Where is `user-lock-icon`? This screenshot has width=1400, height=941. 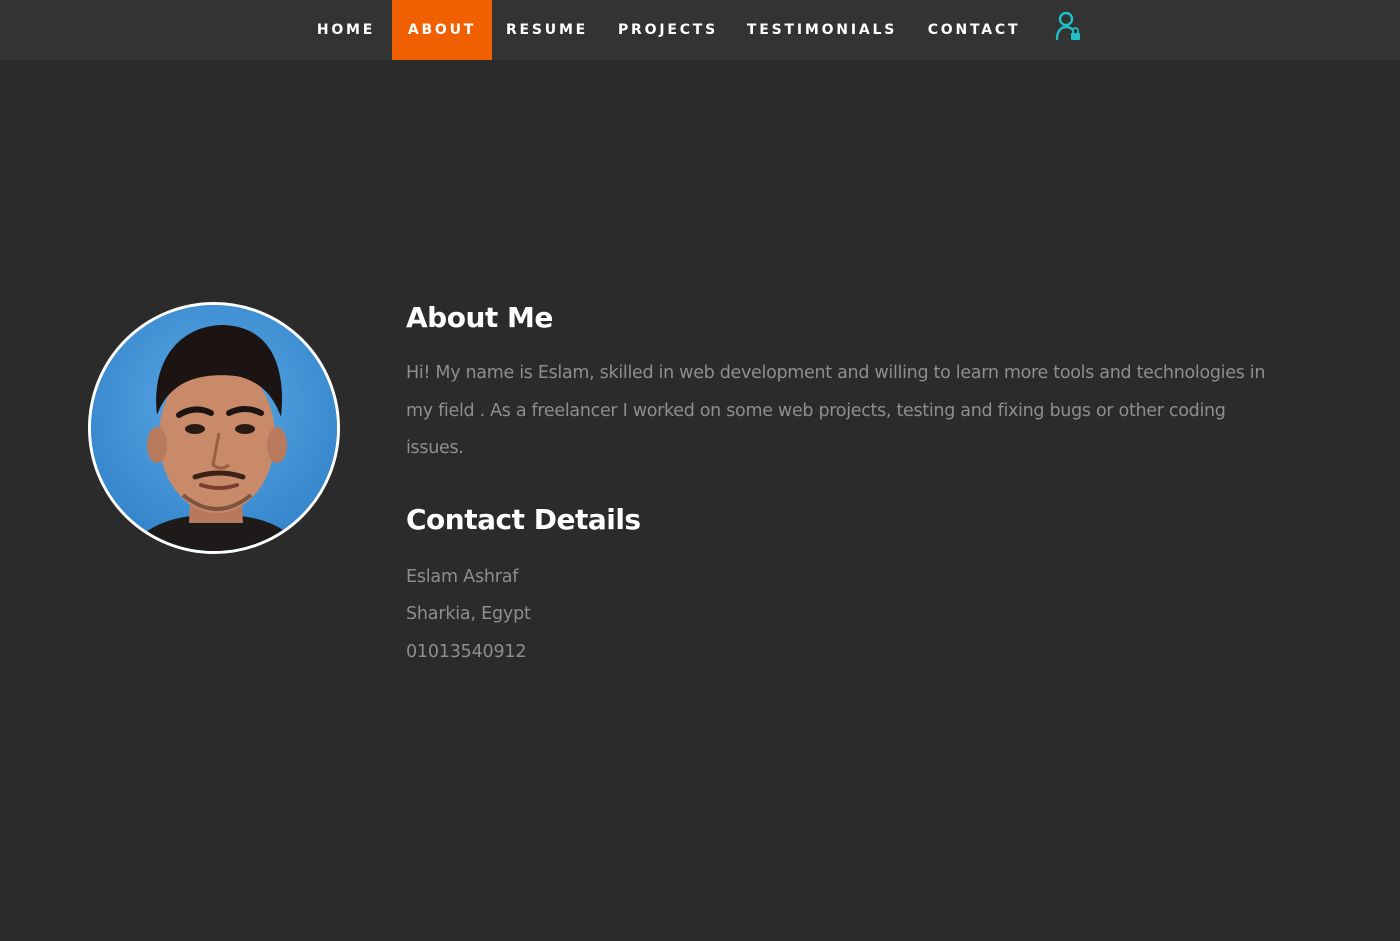
user-lock-icon is located at coordinates (1069, 26).